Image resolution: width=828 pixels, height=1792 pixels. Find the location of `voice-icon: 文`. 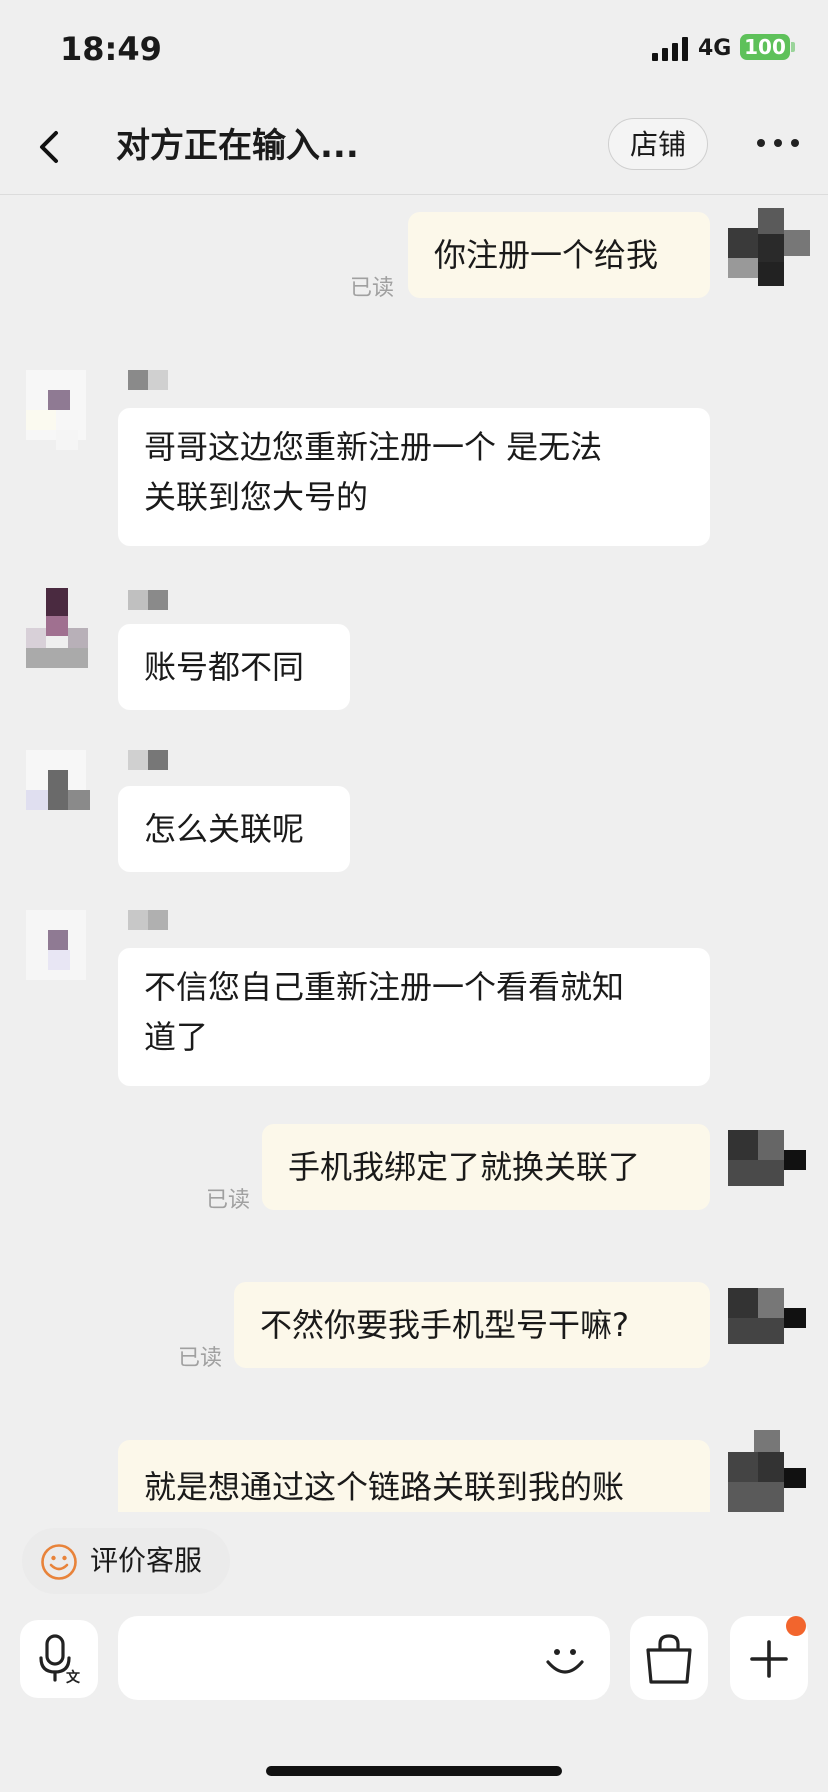

voice-icon: 文 is located at coordinates (60, 1660).